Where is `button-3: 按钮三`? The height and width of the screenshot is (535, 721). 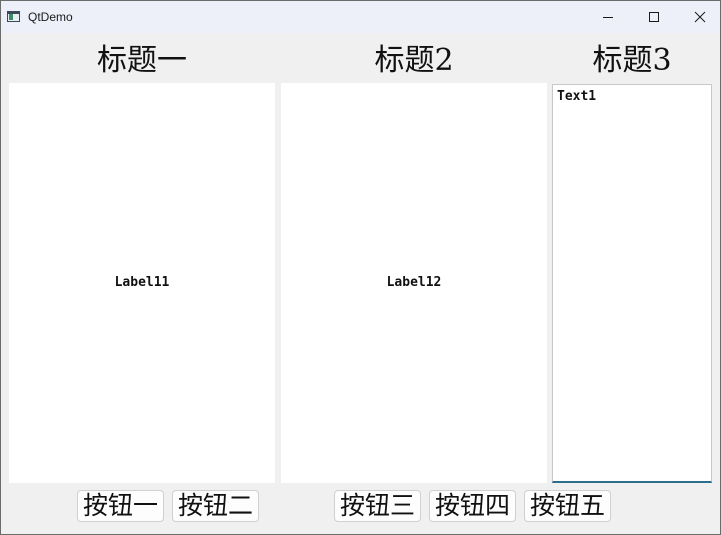 button-3: 按钮三 is located at coordinates (377, 506).